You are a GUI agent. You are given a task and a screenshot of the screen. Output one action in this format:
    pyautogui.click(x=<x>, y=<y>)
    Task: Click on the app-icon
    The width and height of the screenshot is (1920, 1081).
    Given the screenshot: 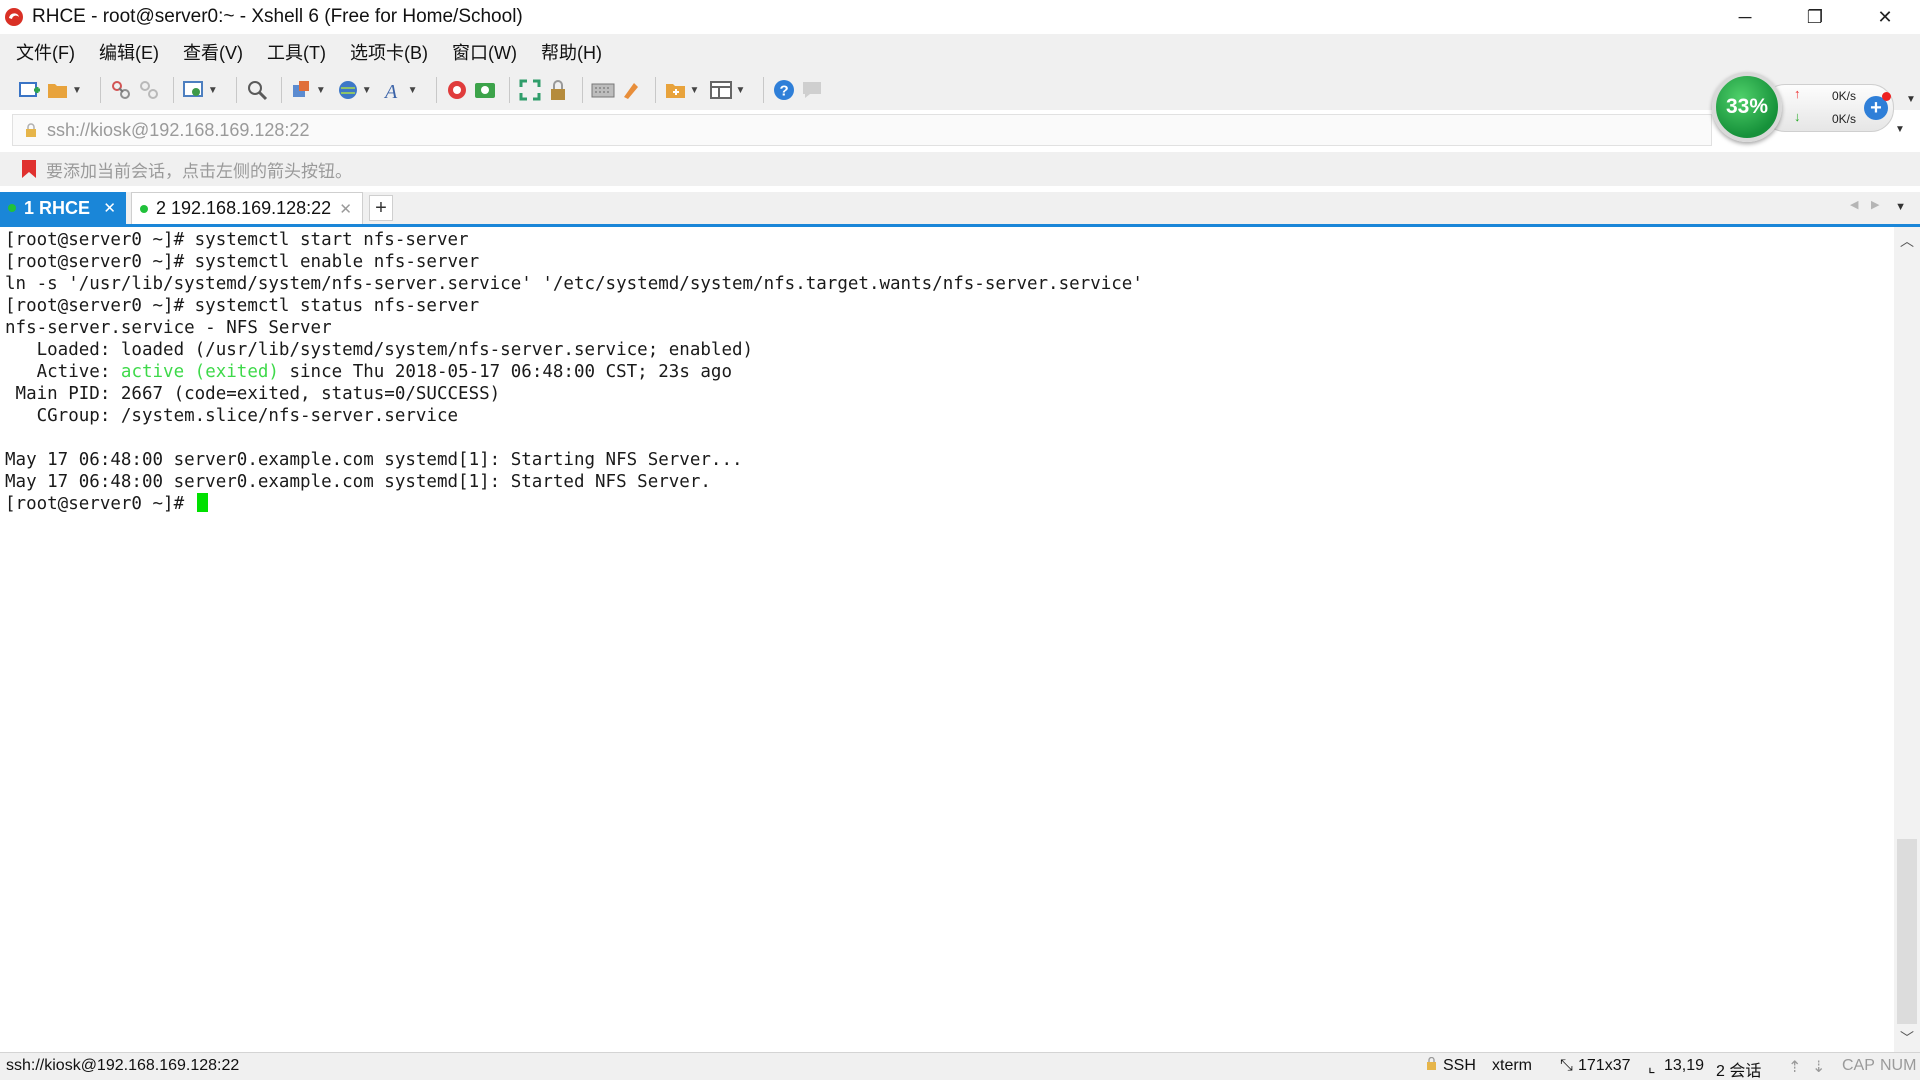 What is the action you would take?
    pyautogui.click(x=14, y=17)
    